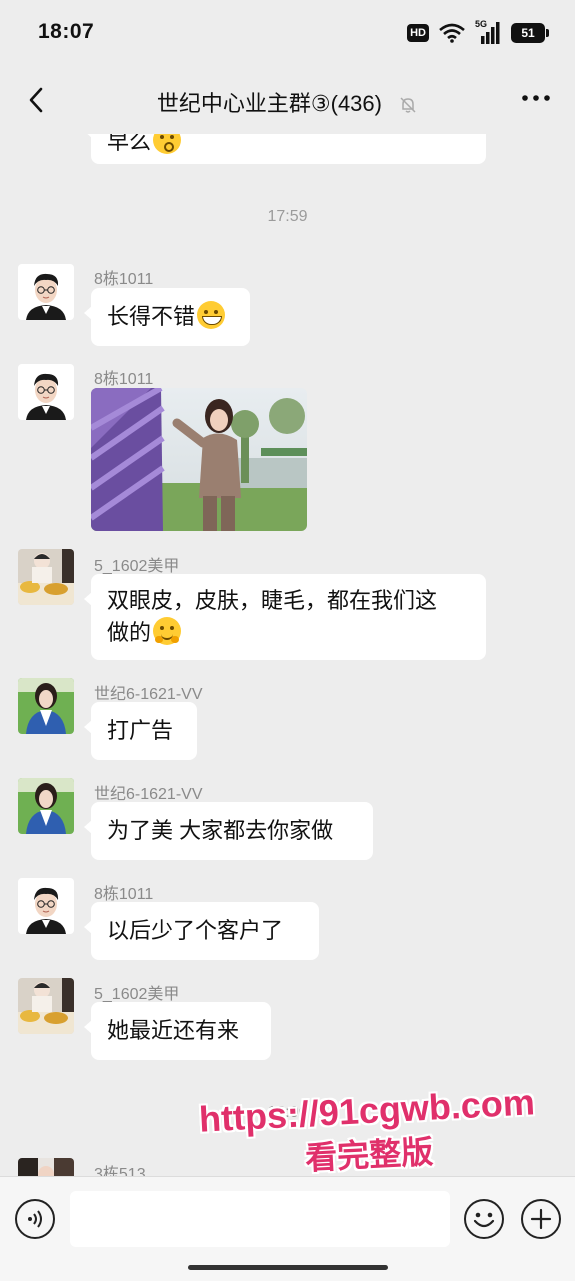  I want to click on voice-icon, so click(35, 1219).